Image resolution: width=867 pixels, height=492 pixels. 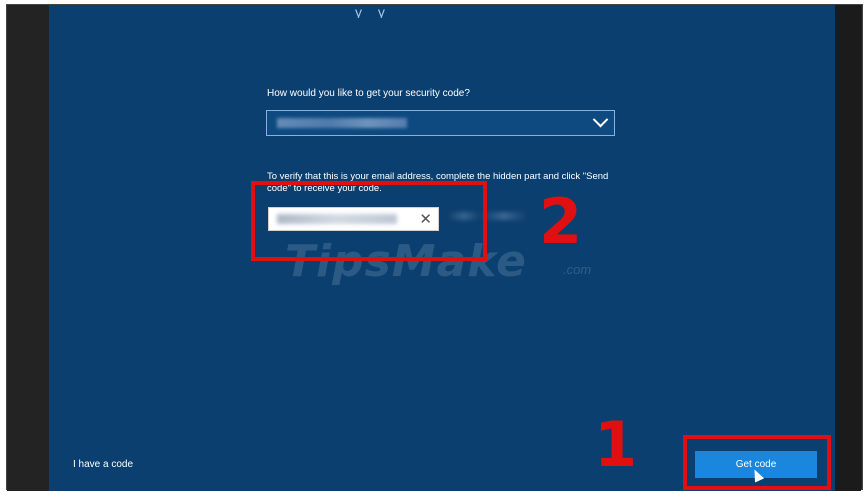 I want to click on page-title-fragment: y y, so click(x=373, y=11).